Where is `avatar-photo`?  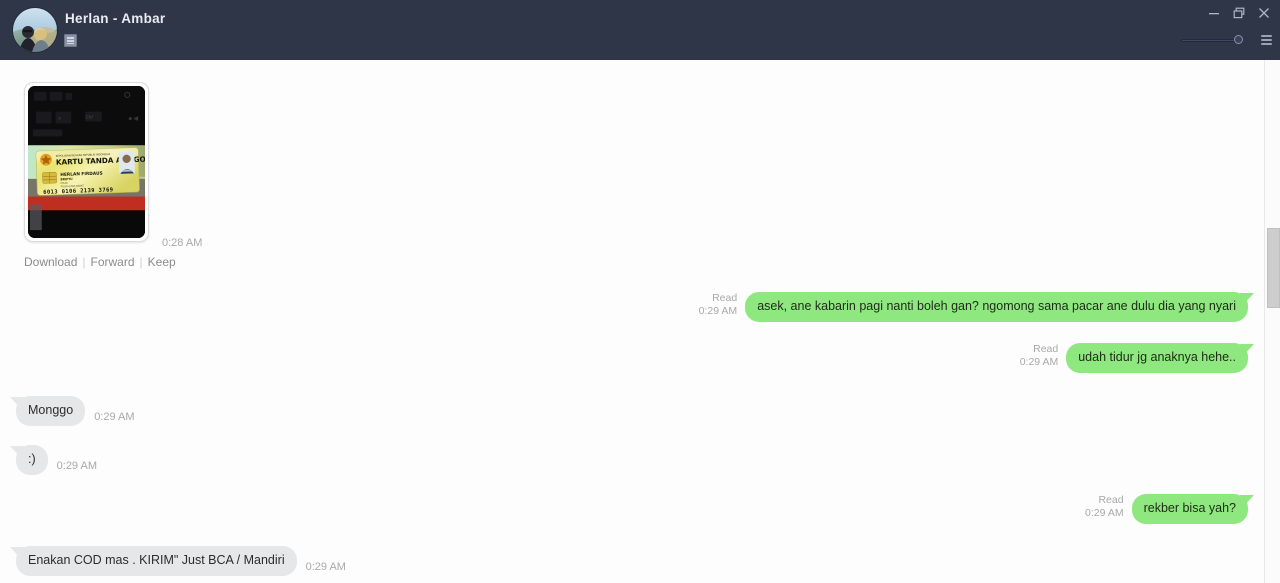 avatar-photo is located at coordinates (35, 30).